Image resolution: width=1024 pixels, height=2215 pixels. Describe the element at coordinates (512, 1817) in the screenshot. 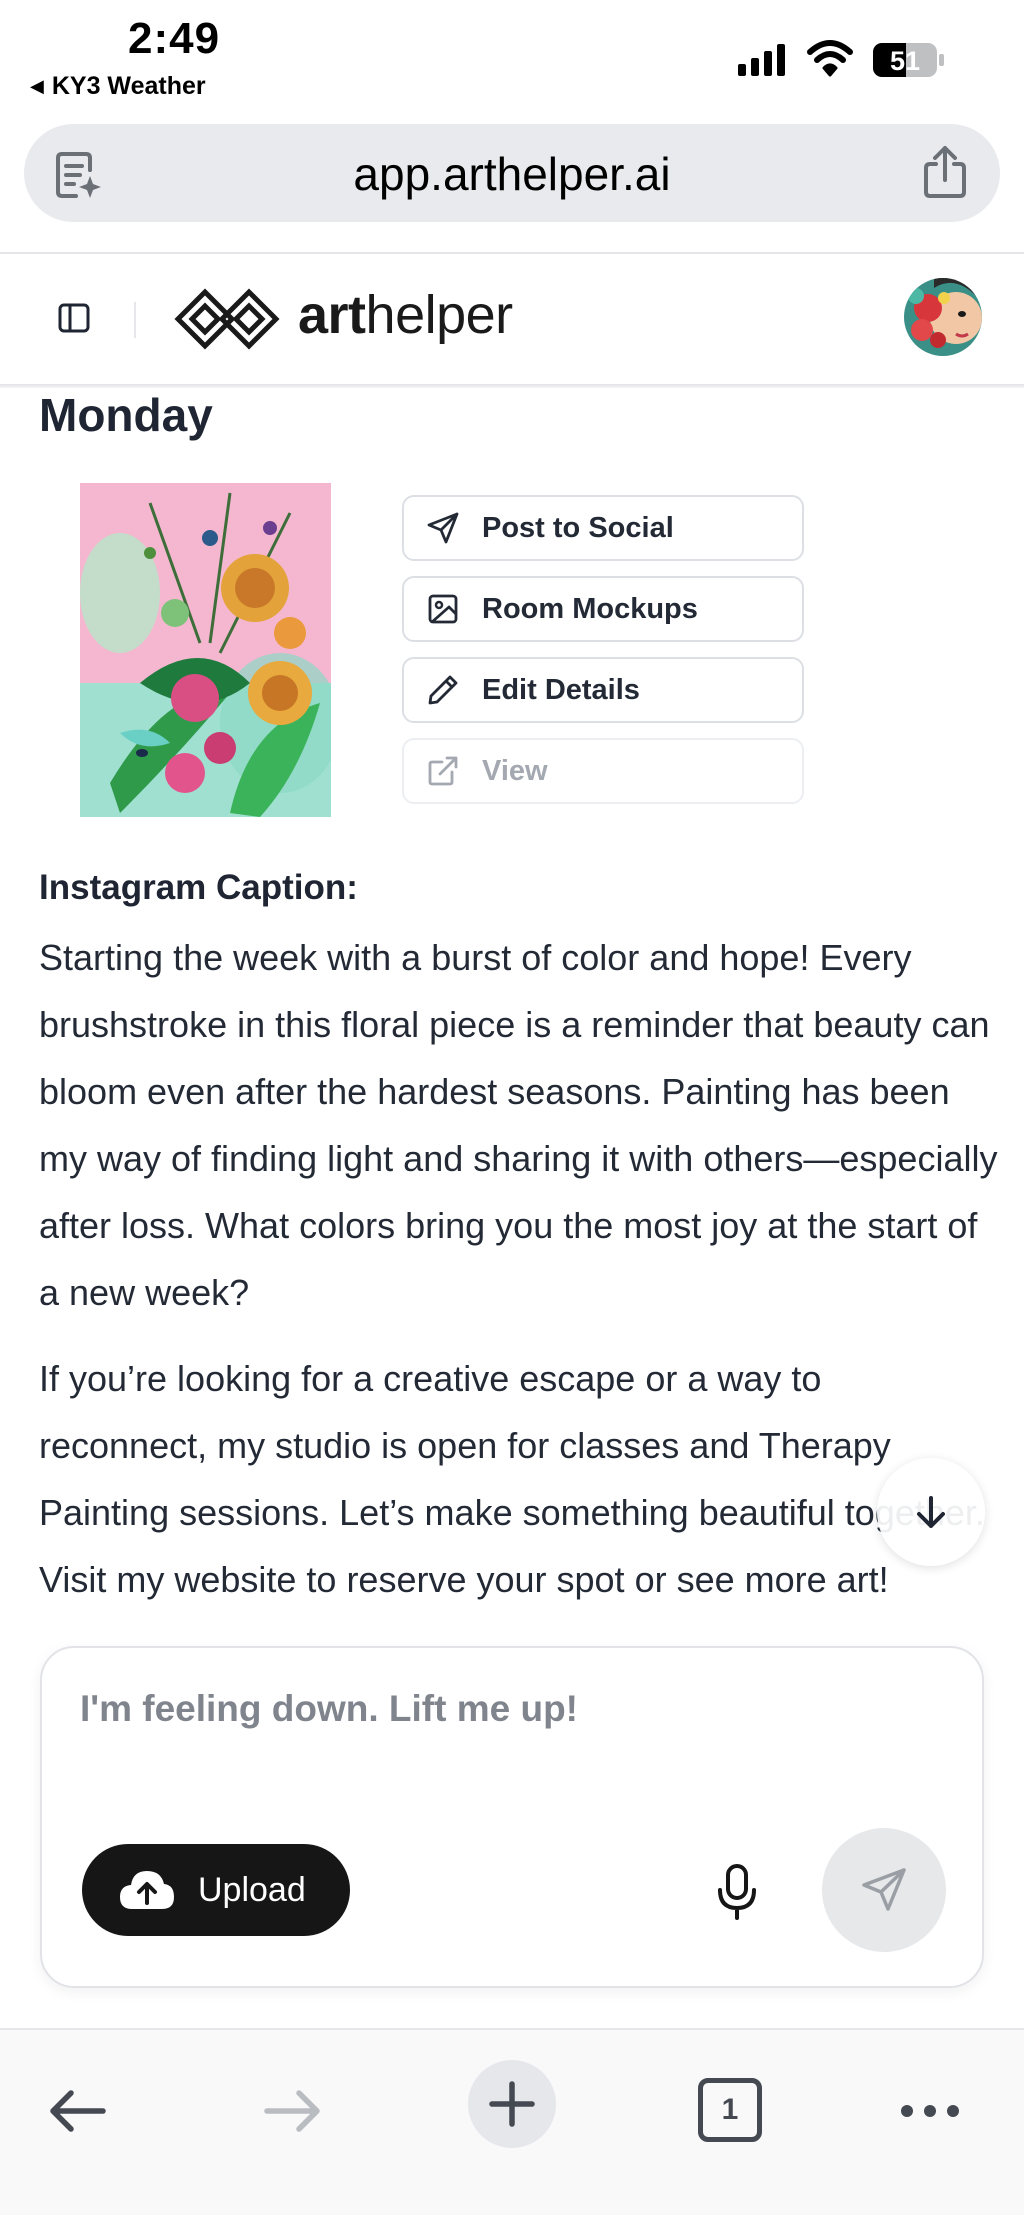

I see `chat-composer: Upload` at that location.